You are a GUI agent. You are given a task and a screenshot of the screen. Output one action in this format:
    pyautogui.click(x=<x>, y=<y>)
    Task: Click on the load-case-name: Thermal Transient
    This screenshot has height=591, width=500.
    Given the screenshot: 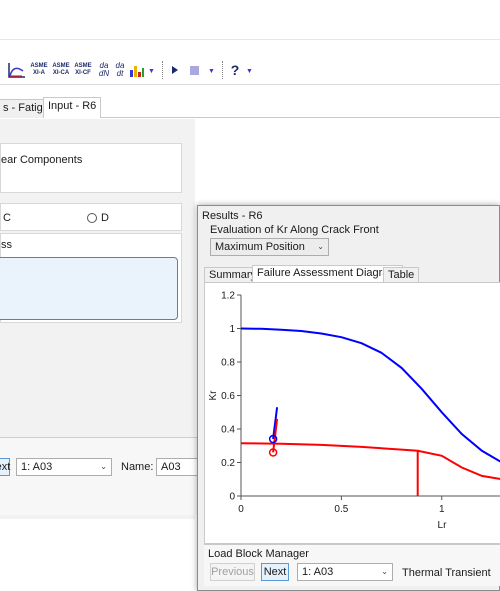 What is the action you would take?
    pyautogui.click(x=446, y=573)
    